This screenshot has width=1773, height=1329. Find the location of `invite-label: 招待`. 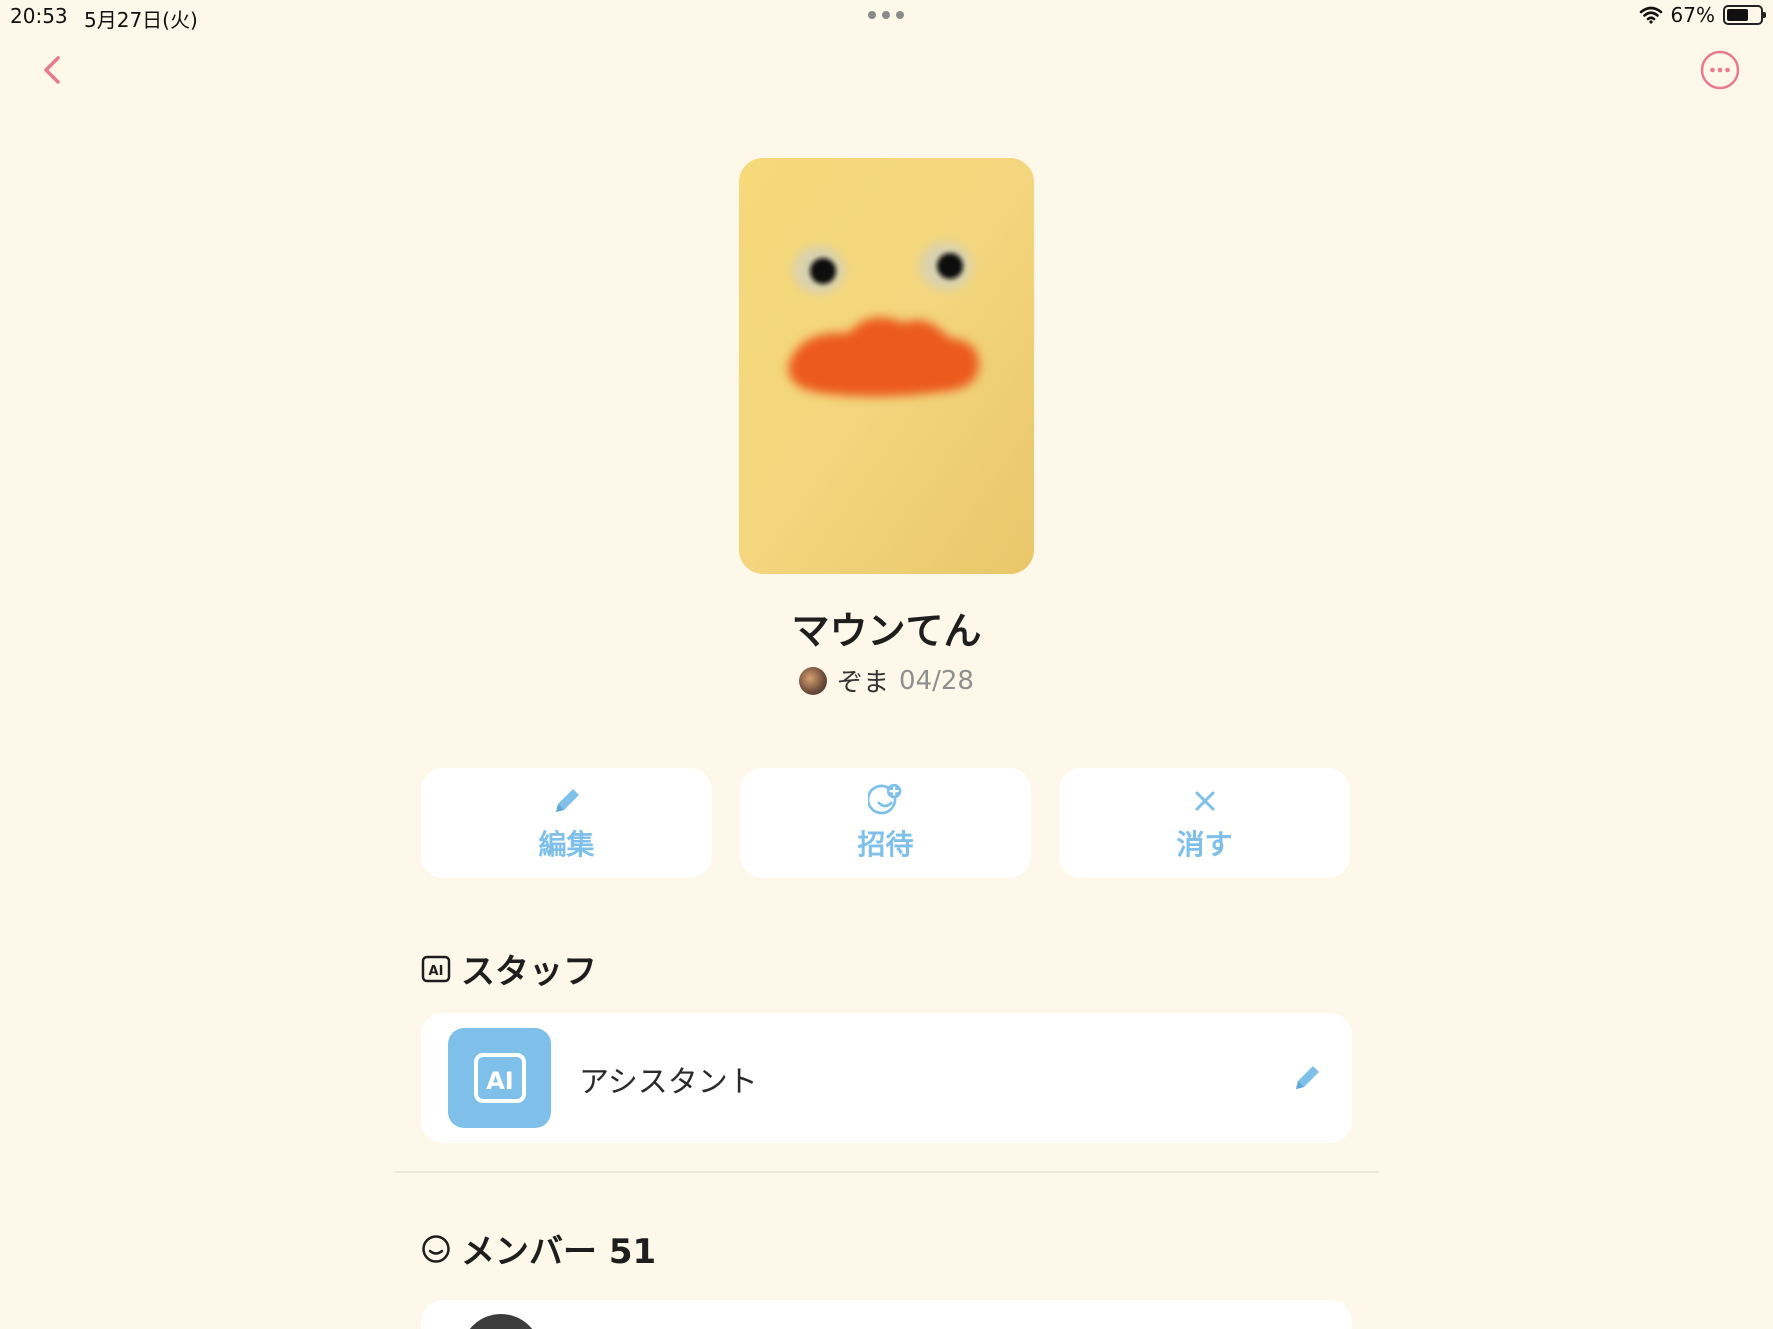

invite-label: 招待 is located at coordinates (885, 844).